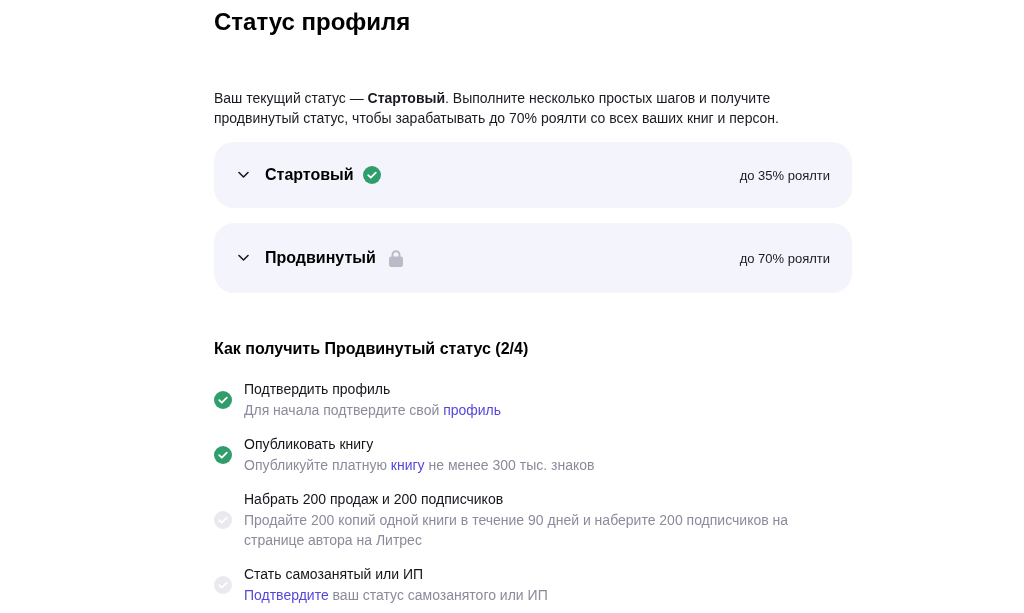 This screenshot has width=1024, height=613. What do you see at coordinates (313, 22) in the screenshot?
I see `page-title: Статус профиля` at bounding box center [313, 22].